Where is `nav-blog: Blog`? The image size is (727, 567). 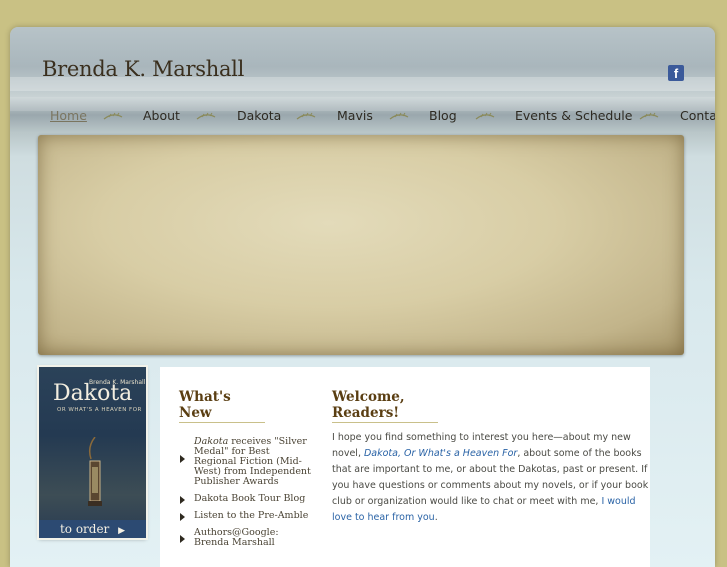
nav-blog: Blog is located at coordinates (443, 115).